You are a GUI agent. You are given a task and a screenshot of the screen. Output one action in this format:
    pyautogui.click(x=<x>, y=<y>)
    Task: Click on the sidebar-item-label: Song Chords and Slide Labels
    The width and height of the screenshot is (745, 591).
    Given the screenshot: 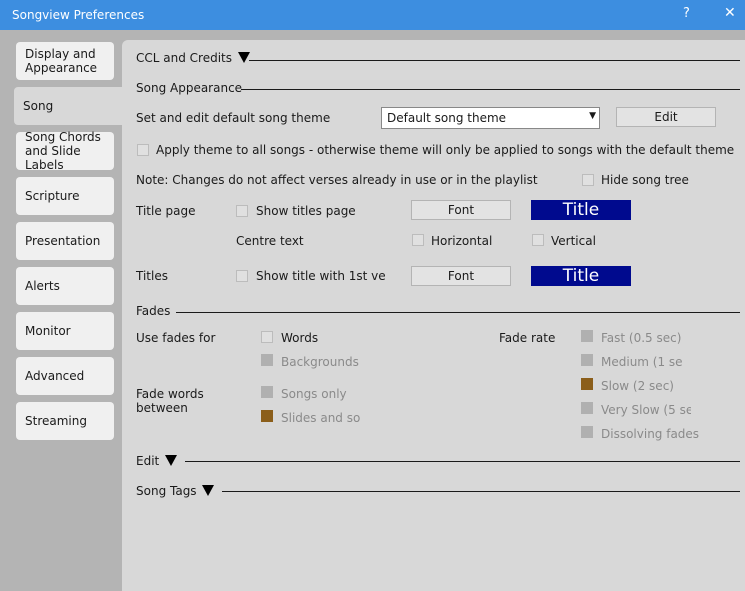 What is the action you would take?
    pyautogui.click(x=63, y=151)
    